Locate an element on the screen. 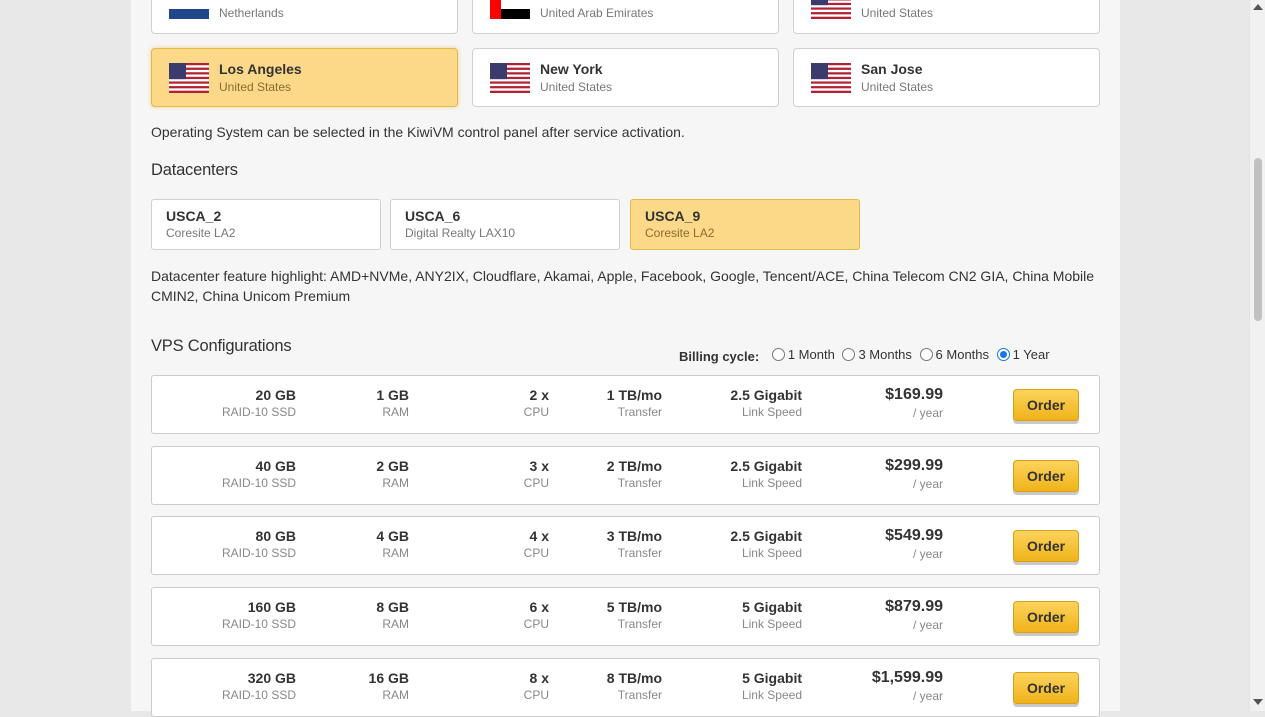  scroll-up-arrow-icon is located at coordinates (1258, 7).